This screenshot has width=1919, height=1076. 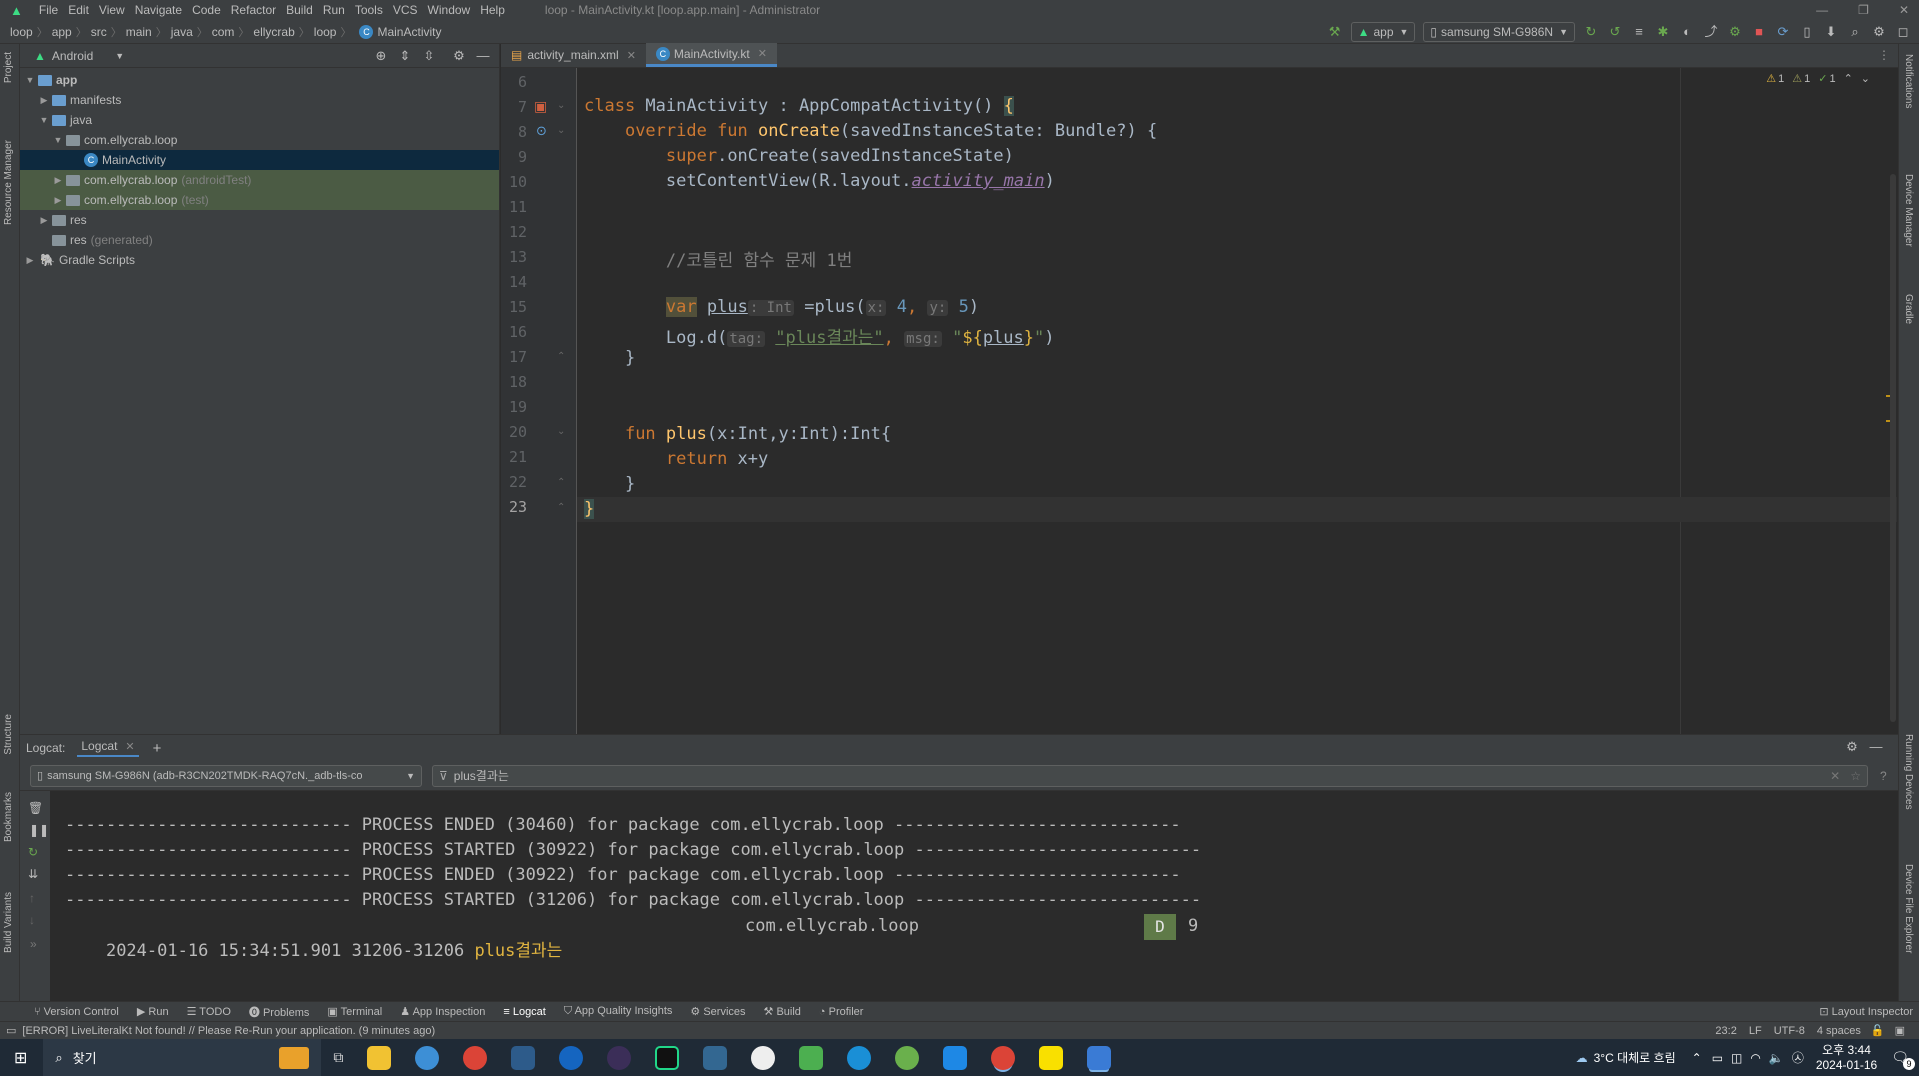 I want to click on add-tab-icon: +, so click(x=157, y=748).